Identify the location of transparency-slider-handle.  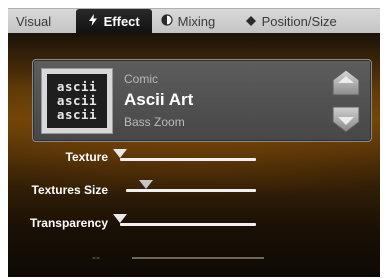
(120, 218).